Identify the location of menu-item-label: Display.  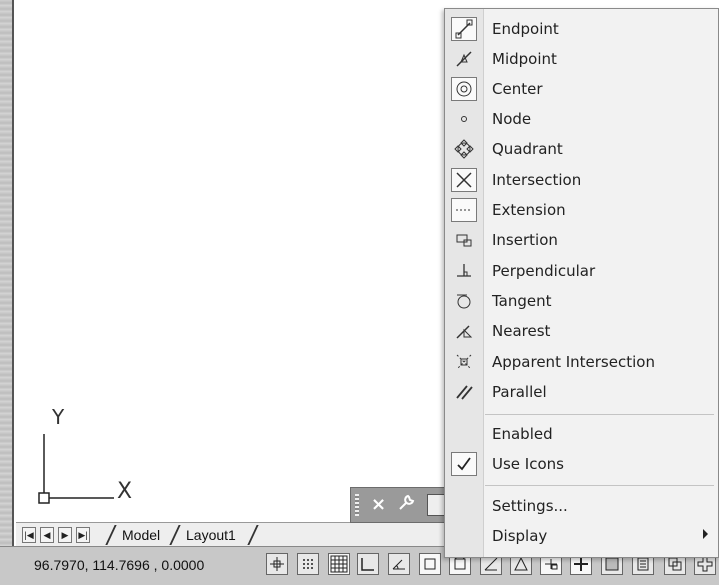
(520, 536).